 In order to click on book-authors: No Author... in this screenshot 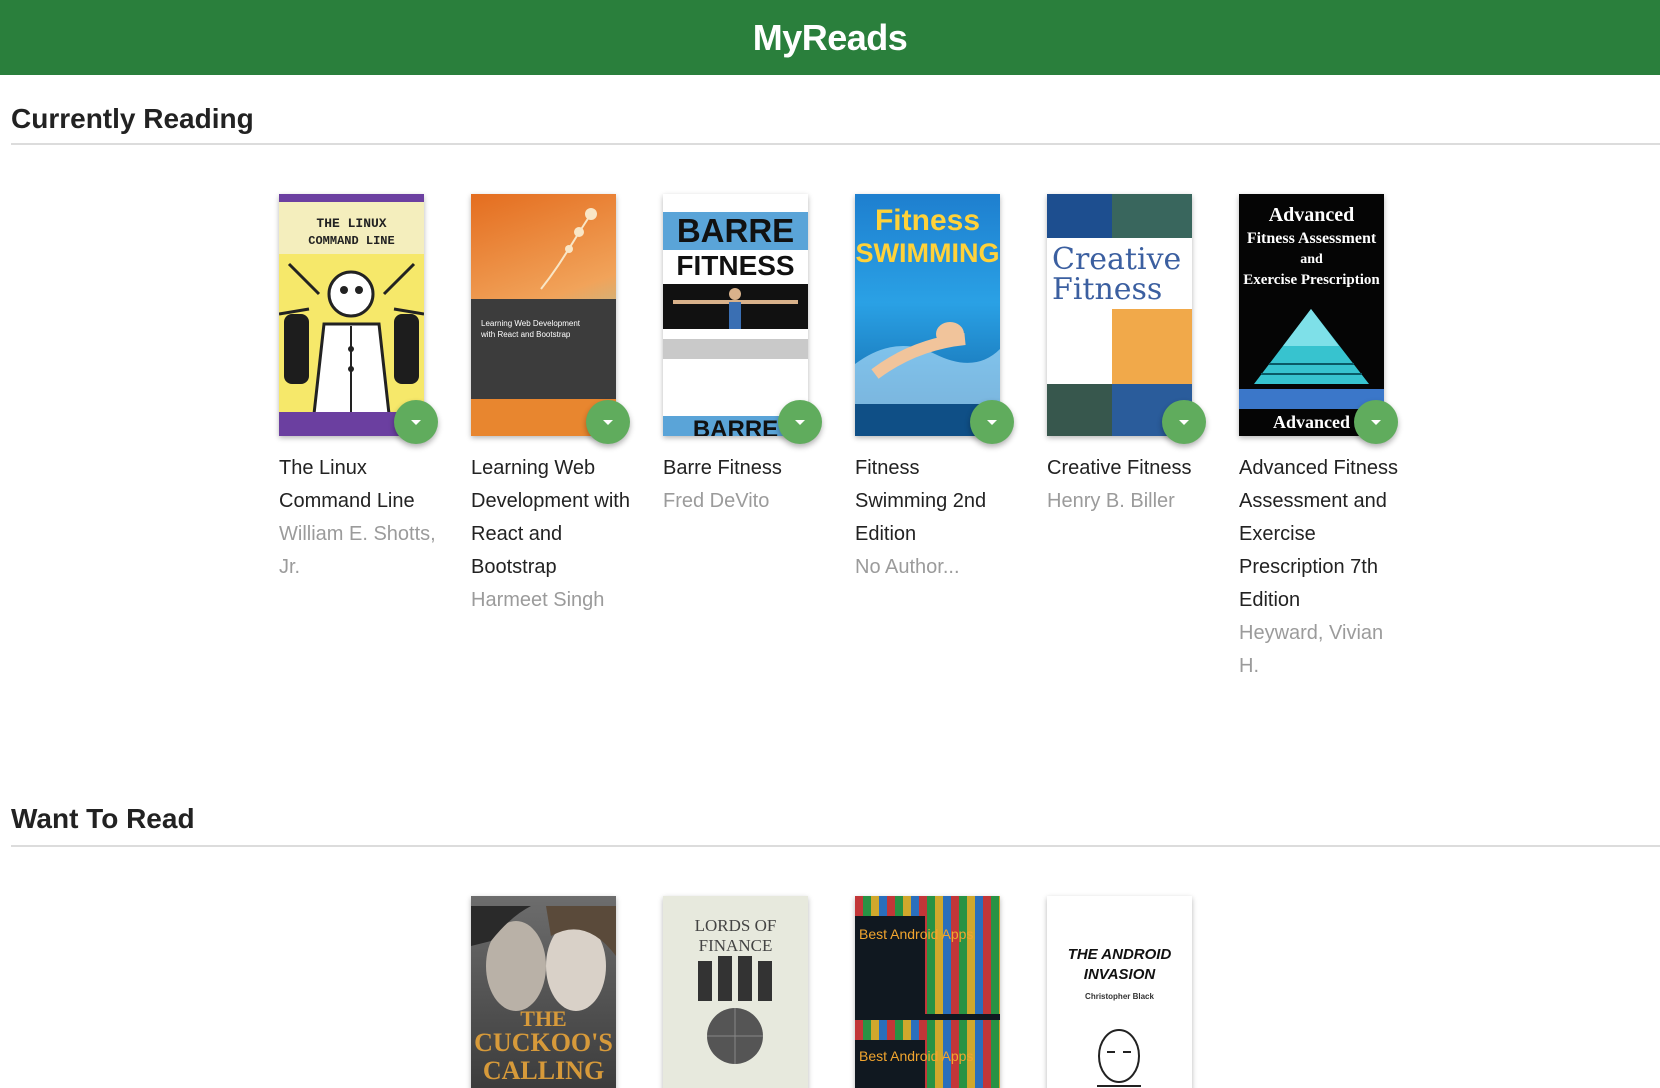, I will do `click(907, 567)`.